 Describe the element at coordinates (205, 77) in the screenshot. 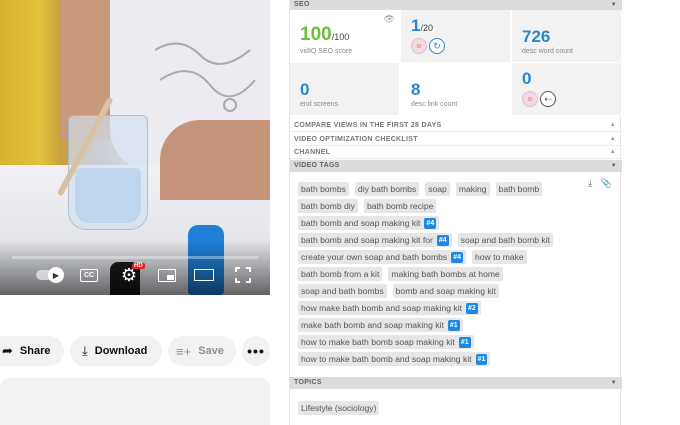

I see `video-frame-shirt-pattern` at that location.